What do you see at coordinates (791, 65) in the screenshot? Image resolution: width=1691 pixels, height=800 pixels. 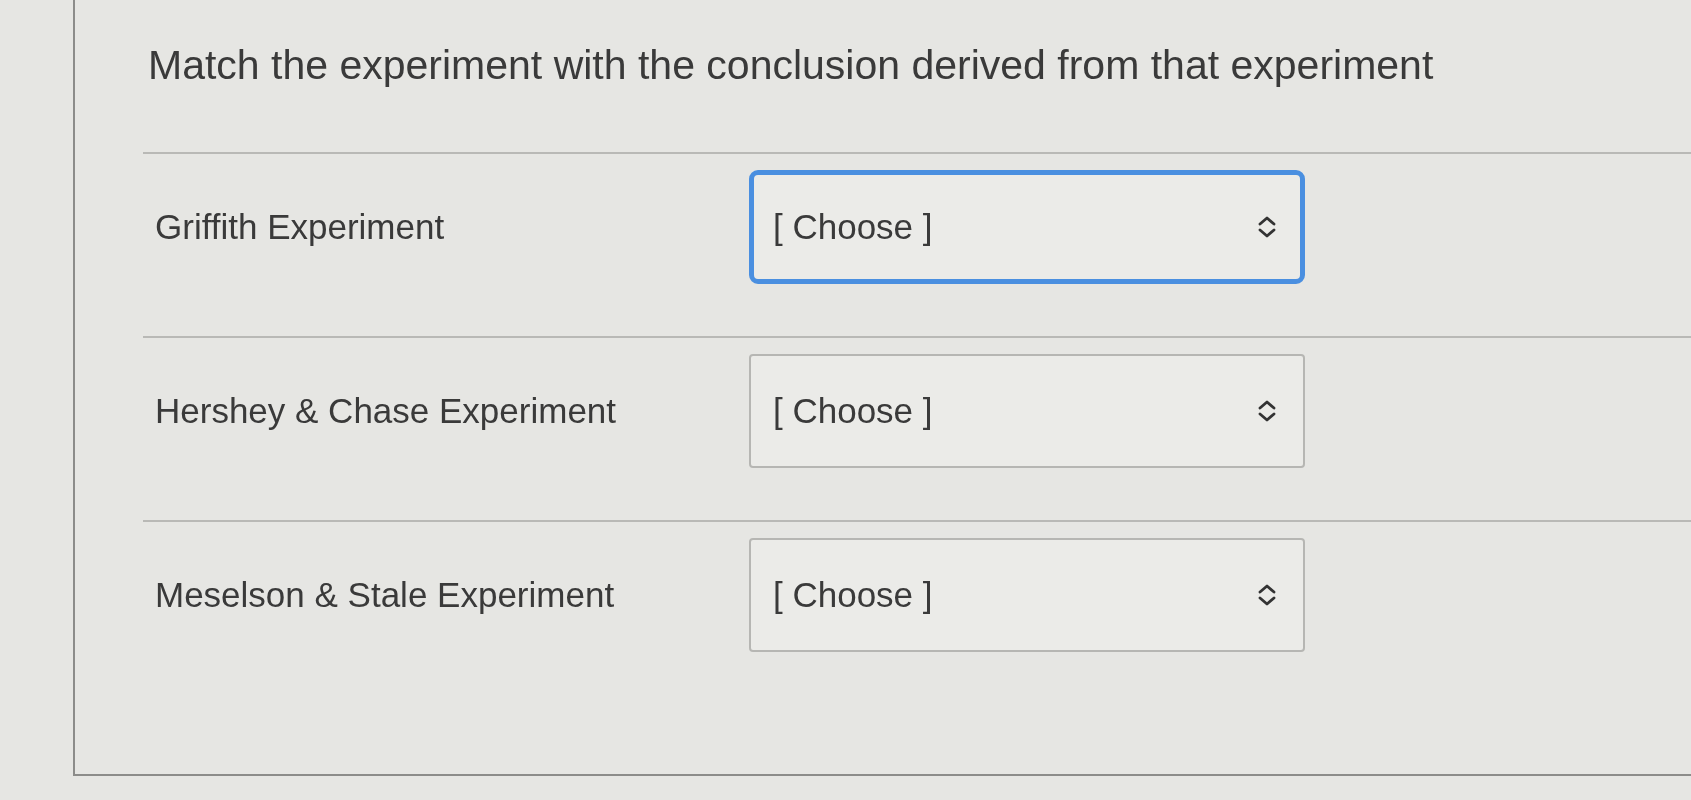 I see `question-prompt: Match the experiment with the conclusion derived from that experiment` at bounding box center [791, 65].